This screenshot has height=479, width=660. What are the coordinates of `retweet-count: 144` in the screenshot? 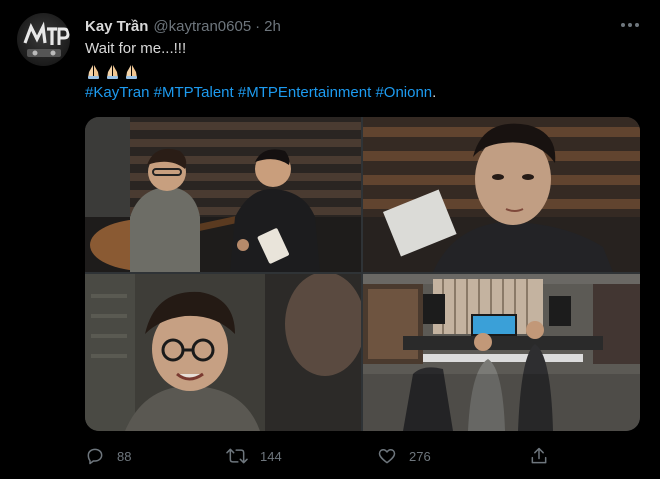 It's located at (271, 456).